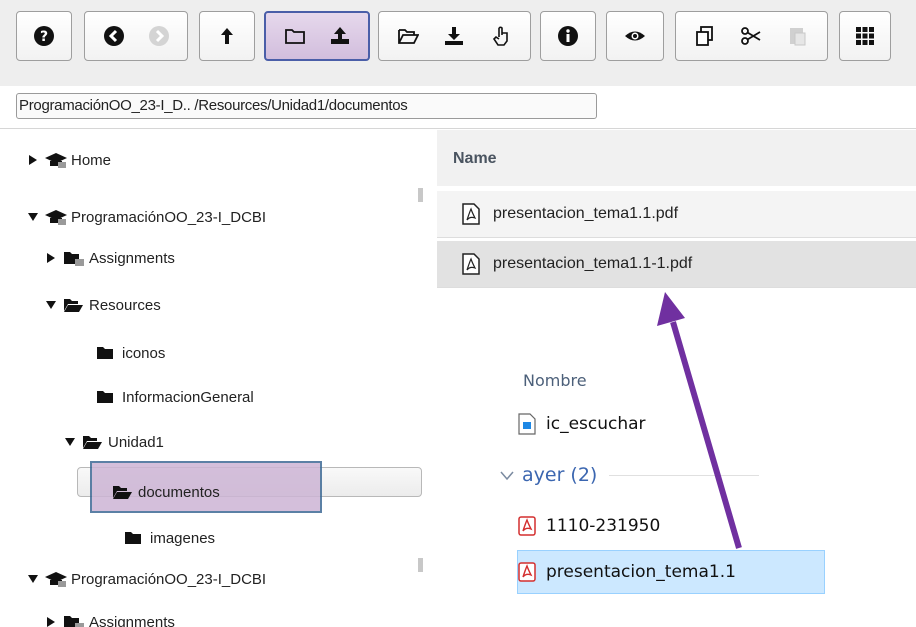  I want to click on explorer-item-name: ic_escuchar, so click(596, 424).